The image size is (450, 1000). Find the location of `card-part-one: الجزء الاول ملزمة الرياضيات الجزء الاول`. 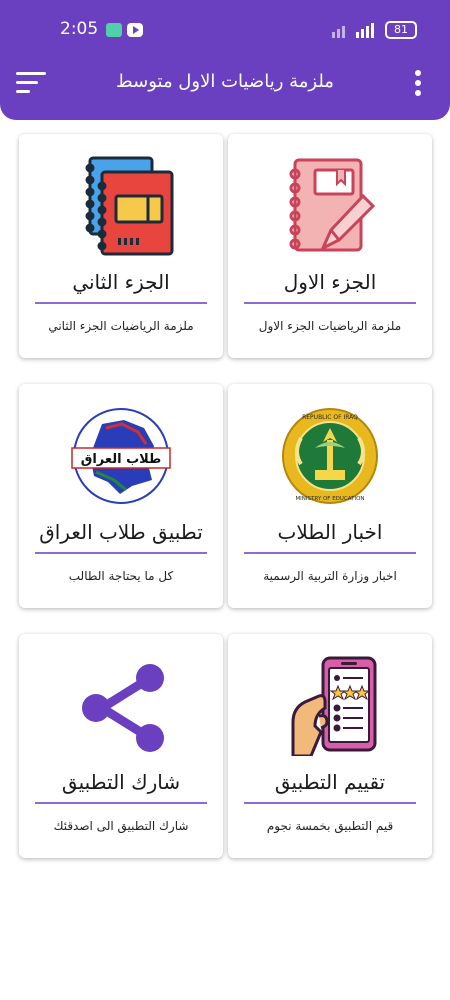

card-part-one: الجزء الاول ملزمة الرياضيات الجزء الاول is located at coordinates (330, 246).